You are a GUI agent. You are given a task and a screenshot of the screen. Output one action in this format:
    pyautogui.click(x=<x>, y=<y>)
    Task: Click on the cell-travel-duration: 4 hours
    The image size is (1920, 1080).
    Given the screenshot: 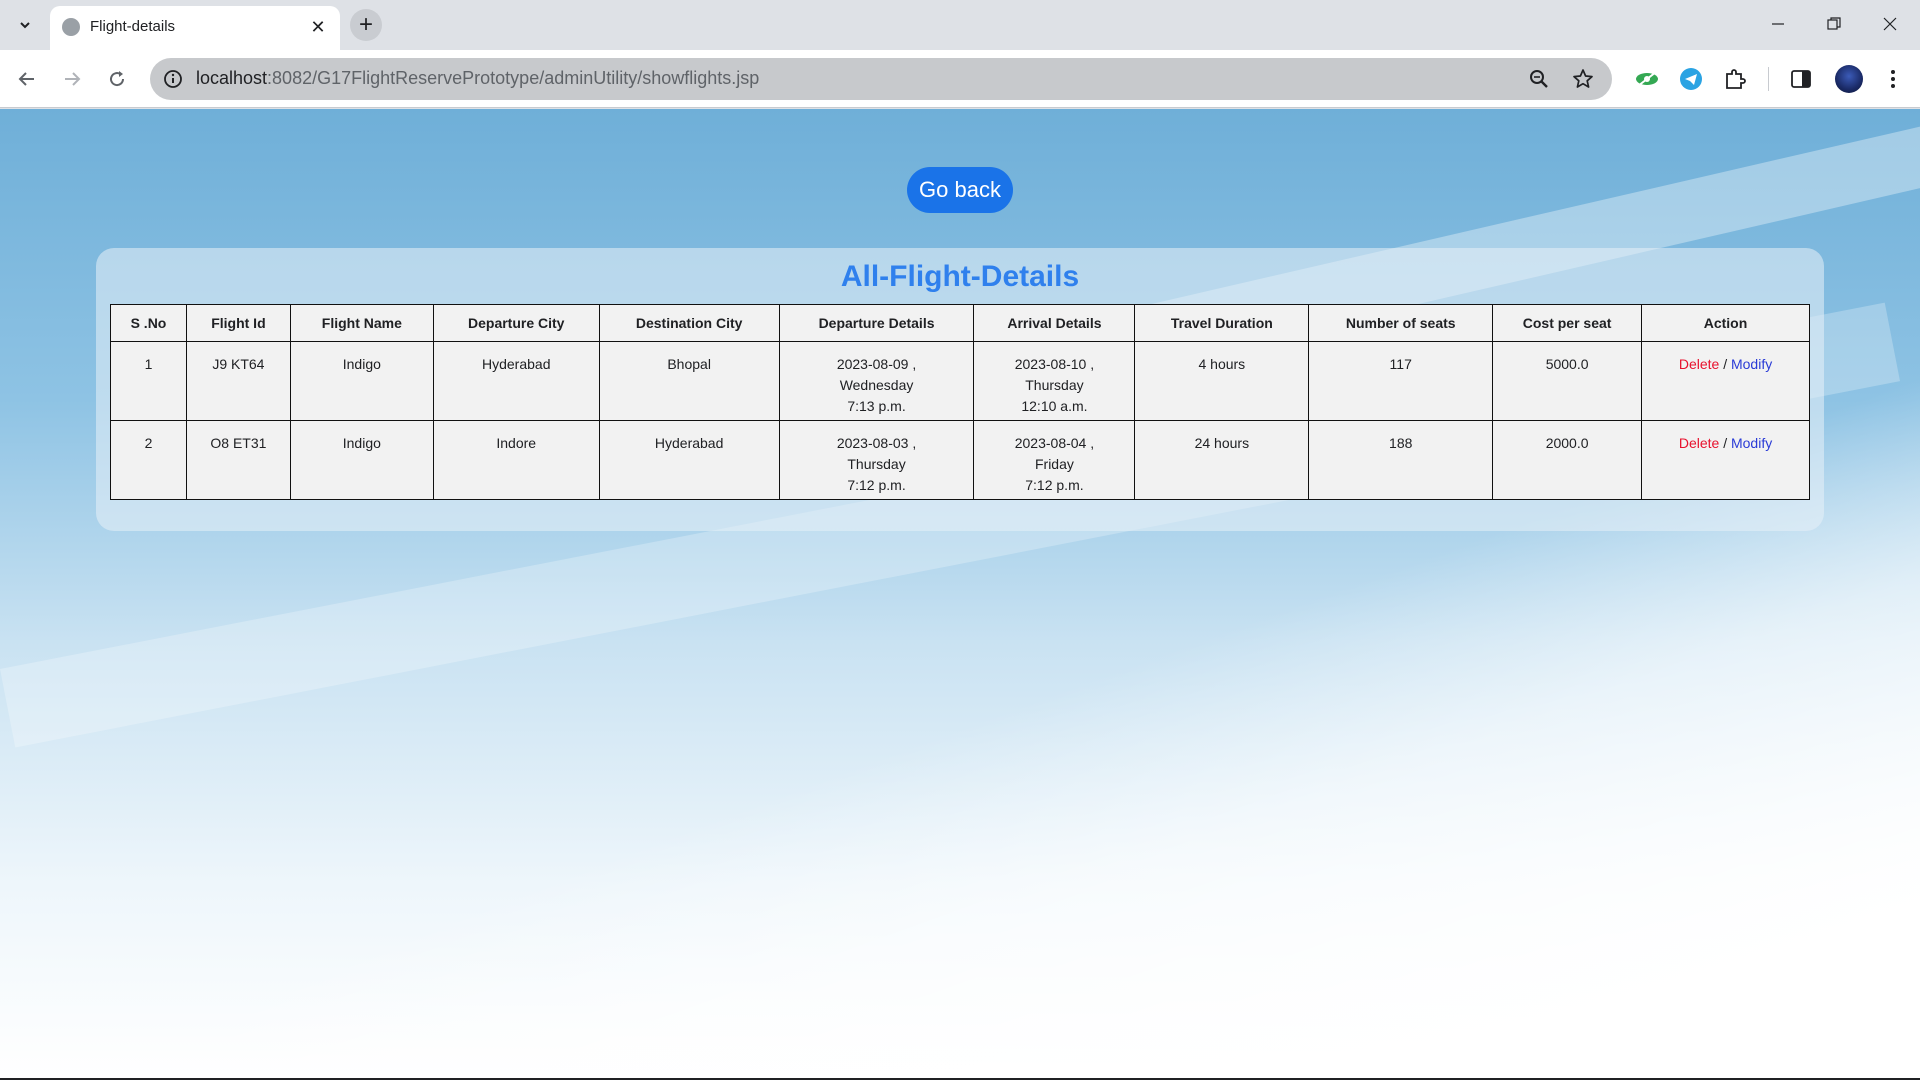 What is the action you would take?
    pyautogui.click(x=1222, y=381)
    